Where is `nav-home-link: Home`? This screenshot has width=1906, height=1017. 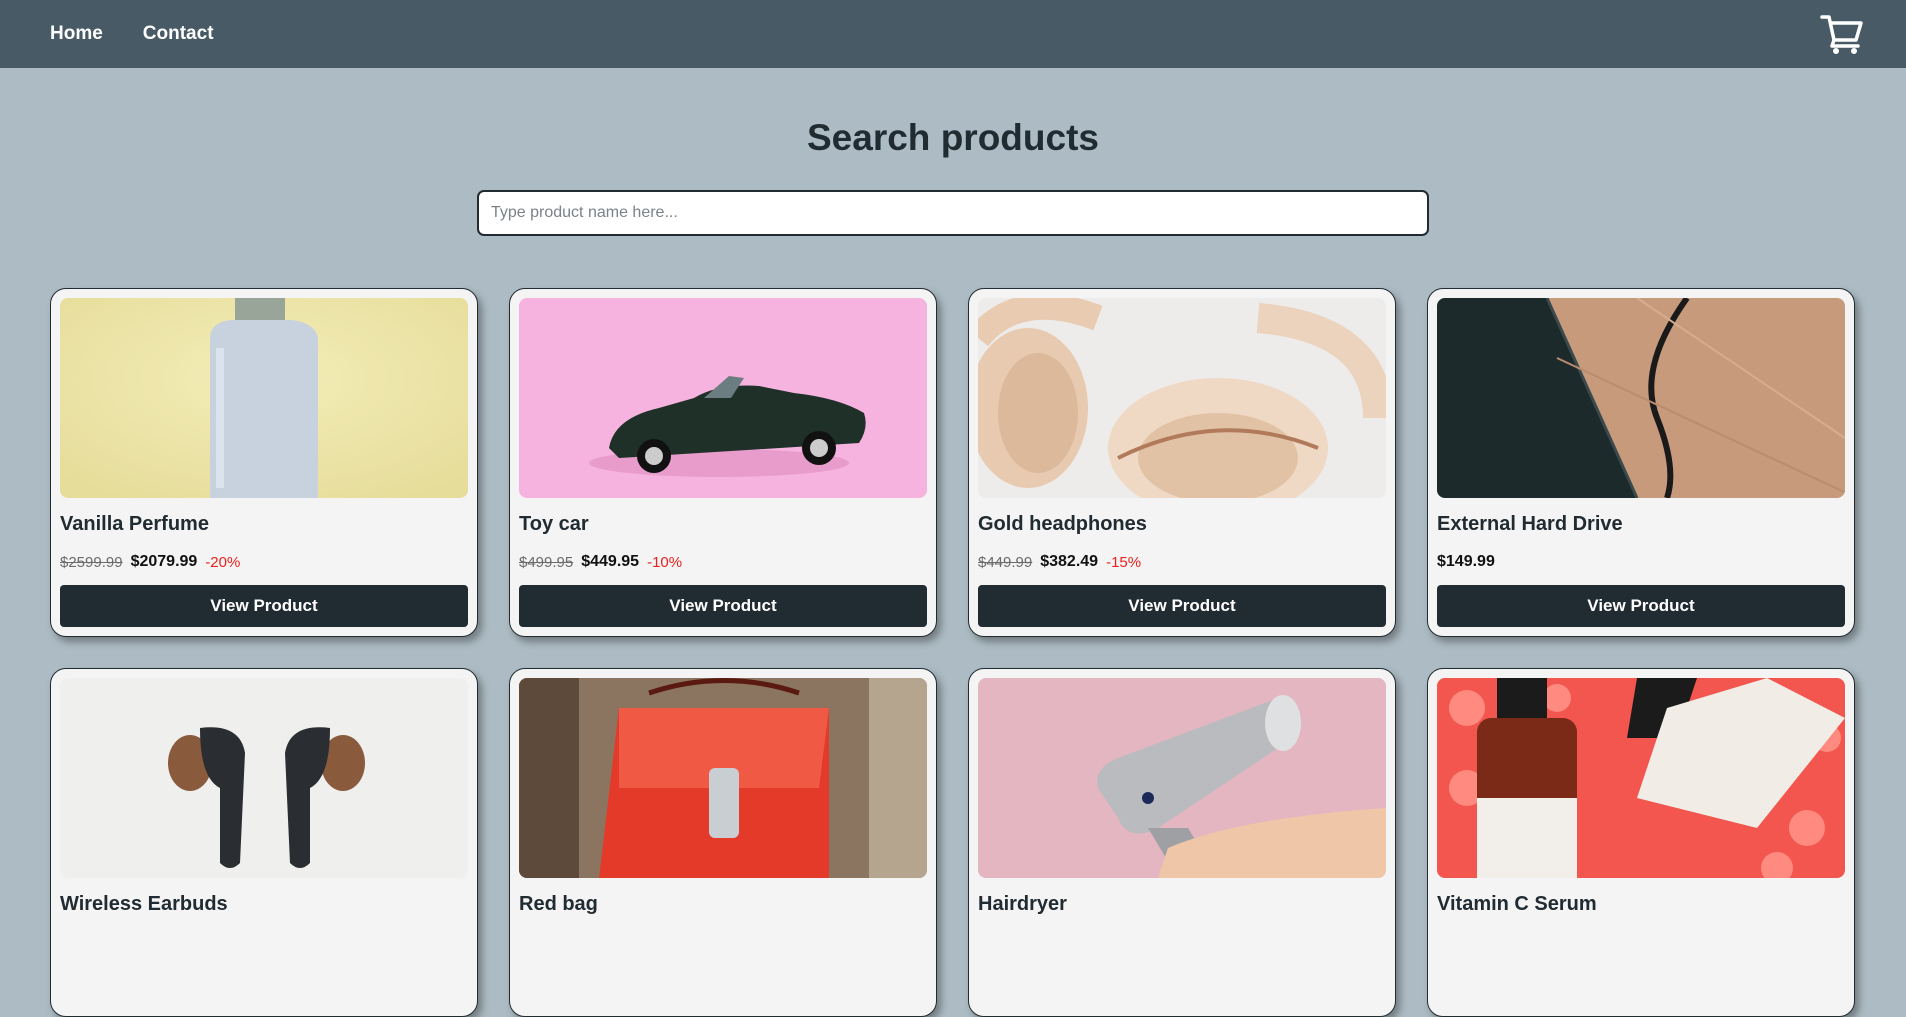
nav-home-link: Home is located at coordinates (76, 34).